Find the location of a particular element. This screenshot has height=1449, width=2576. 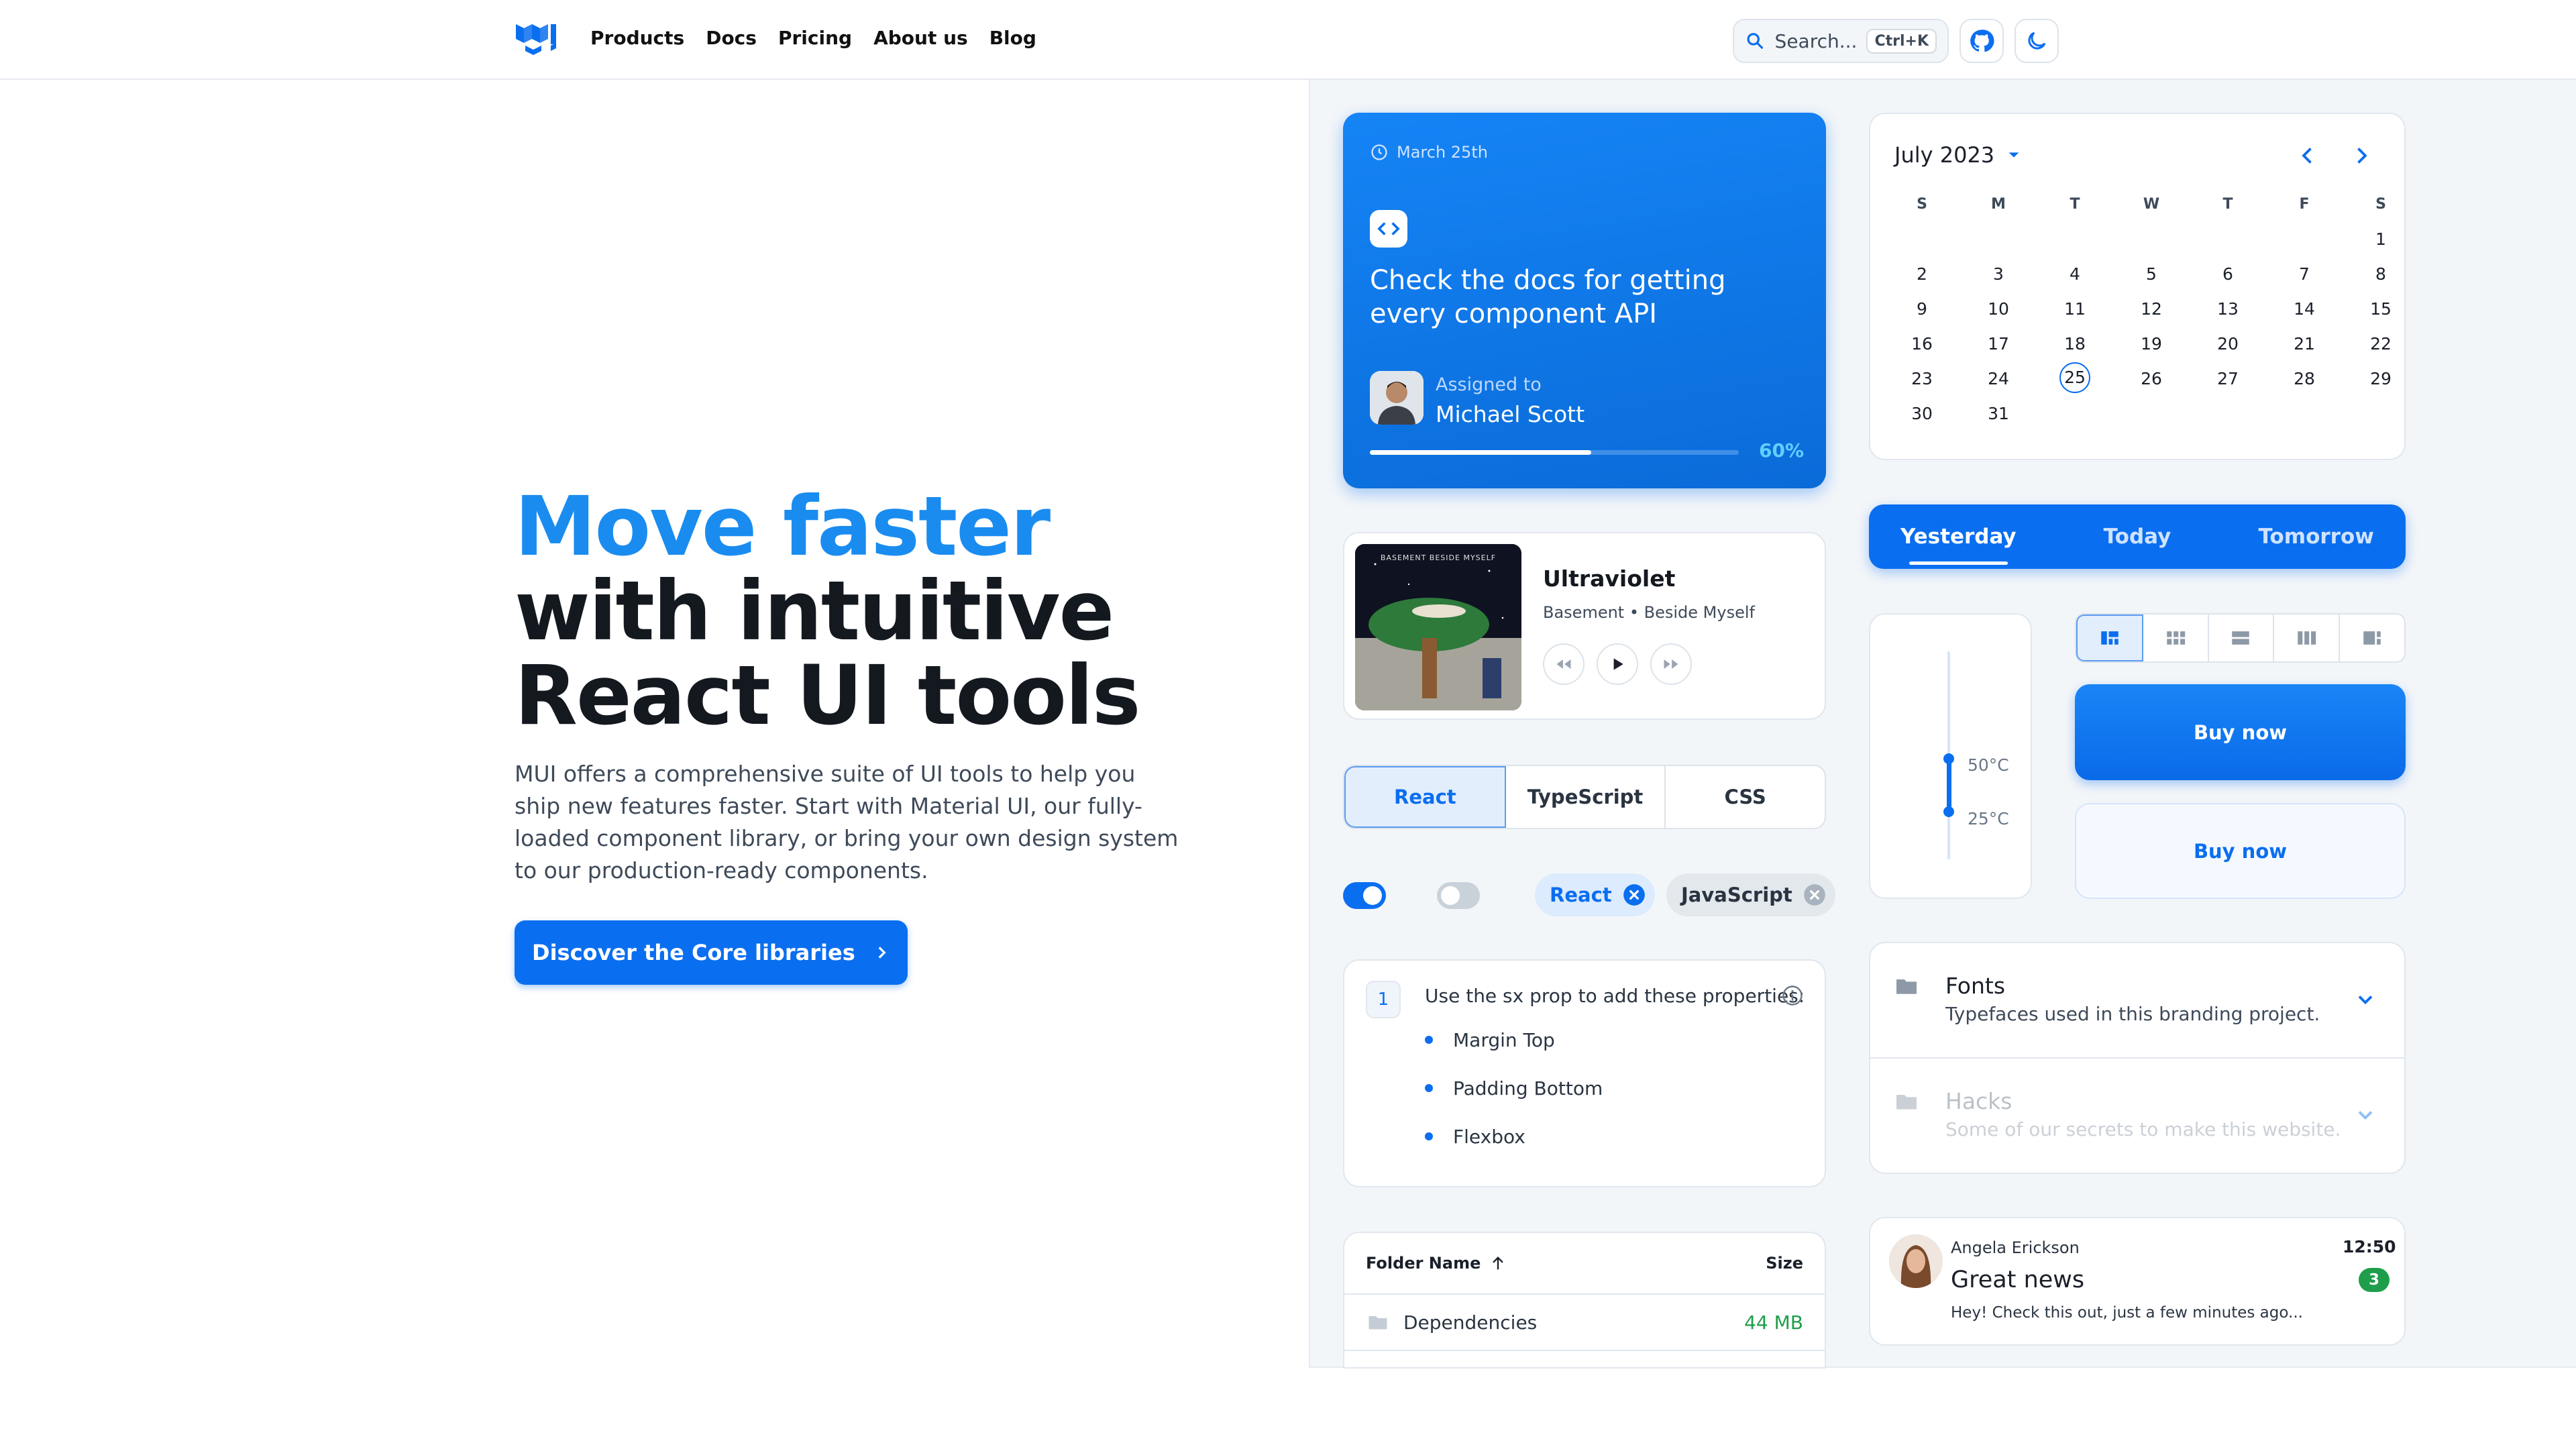

calendar-day: 29 is located at coordinates (2381, 378).